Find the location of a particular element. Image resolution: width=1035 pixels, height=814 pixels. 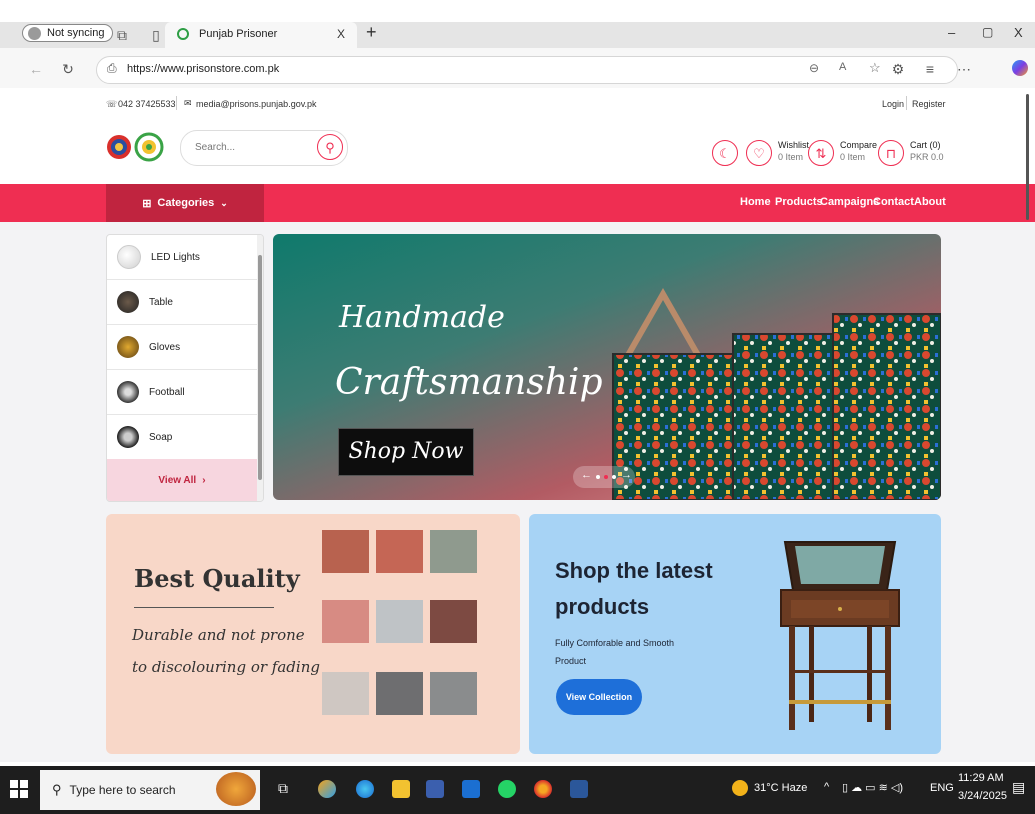

tab-actions-icon: ▯ is located at coordinates (156, 35).